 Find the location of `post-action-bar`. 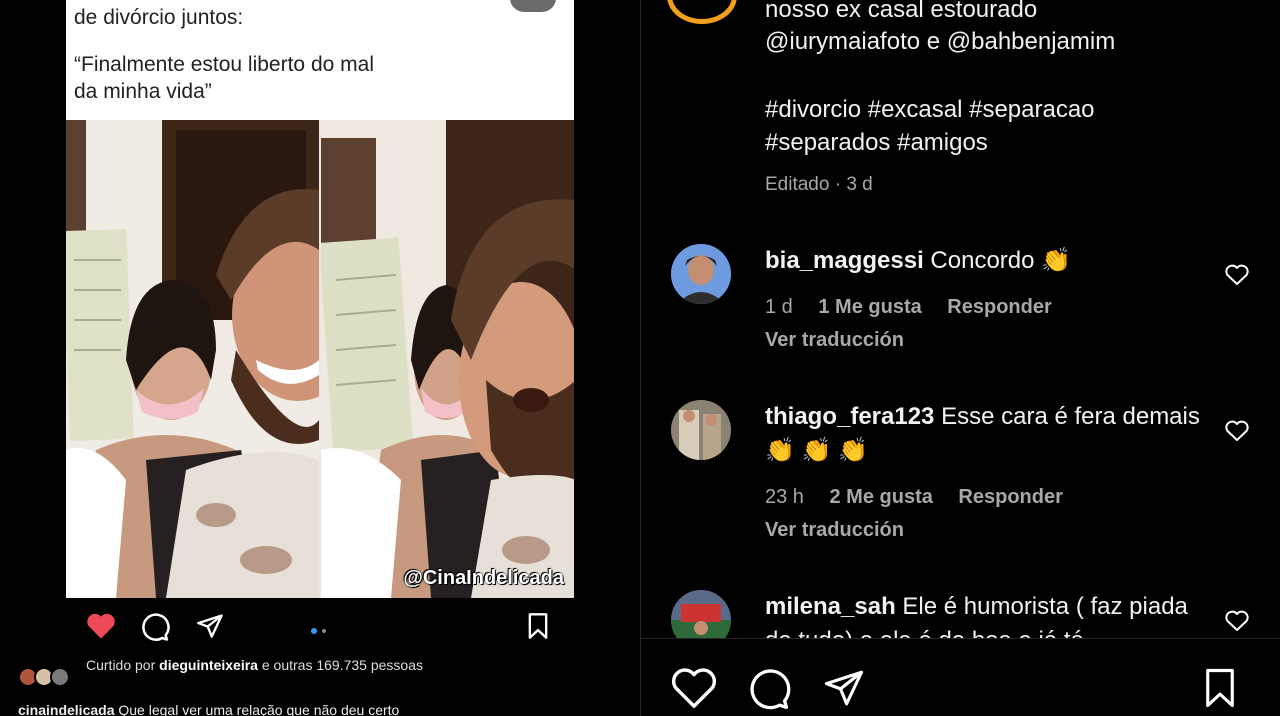

post-action-bar is located at coordinates (320, 627).